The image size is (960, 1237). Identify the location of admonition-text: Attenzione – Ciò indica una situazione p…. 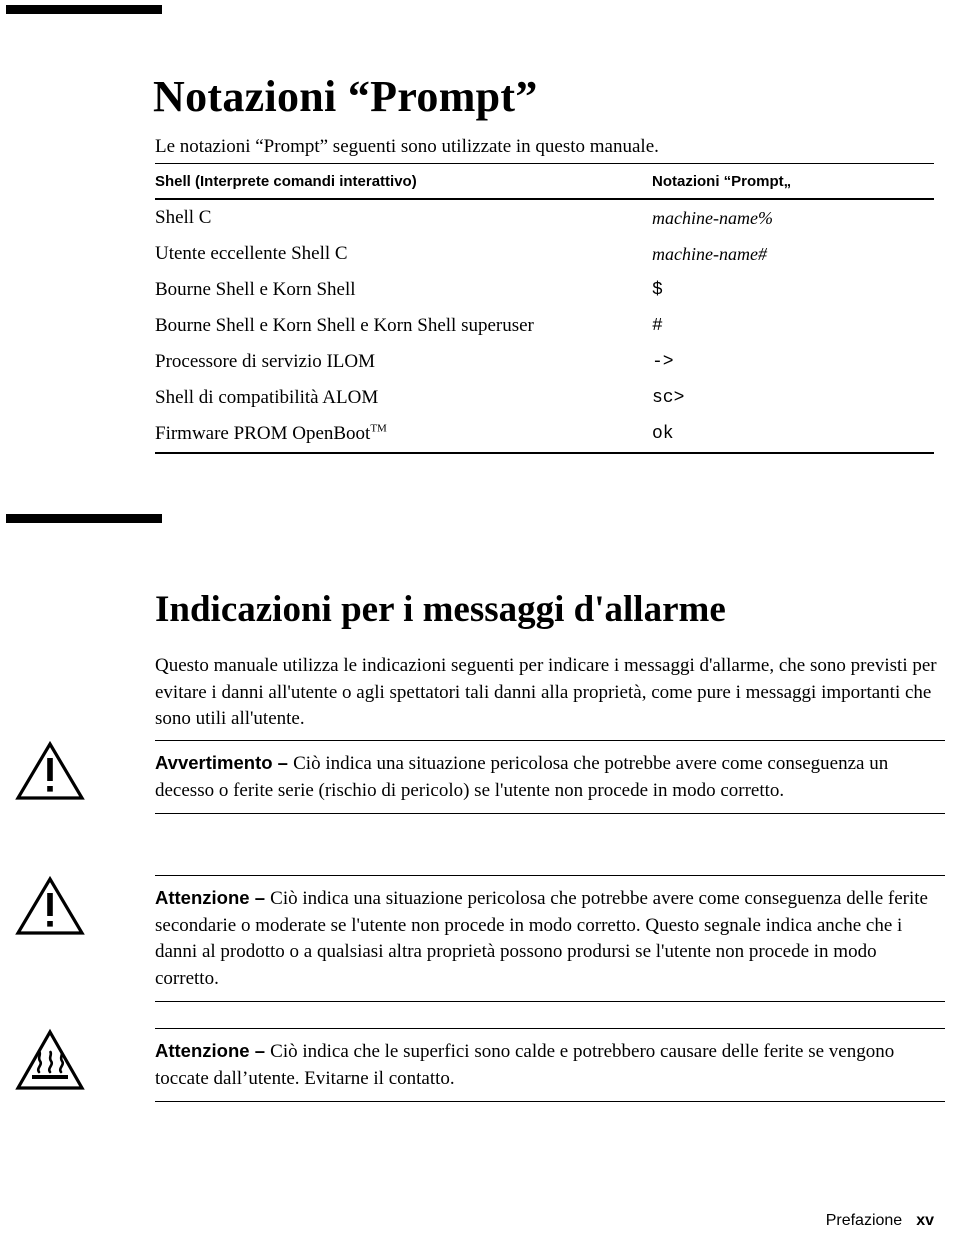
(550, 938).